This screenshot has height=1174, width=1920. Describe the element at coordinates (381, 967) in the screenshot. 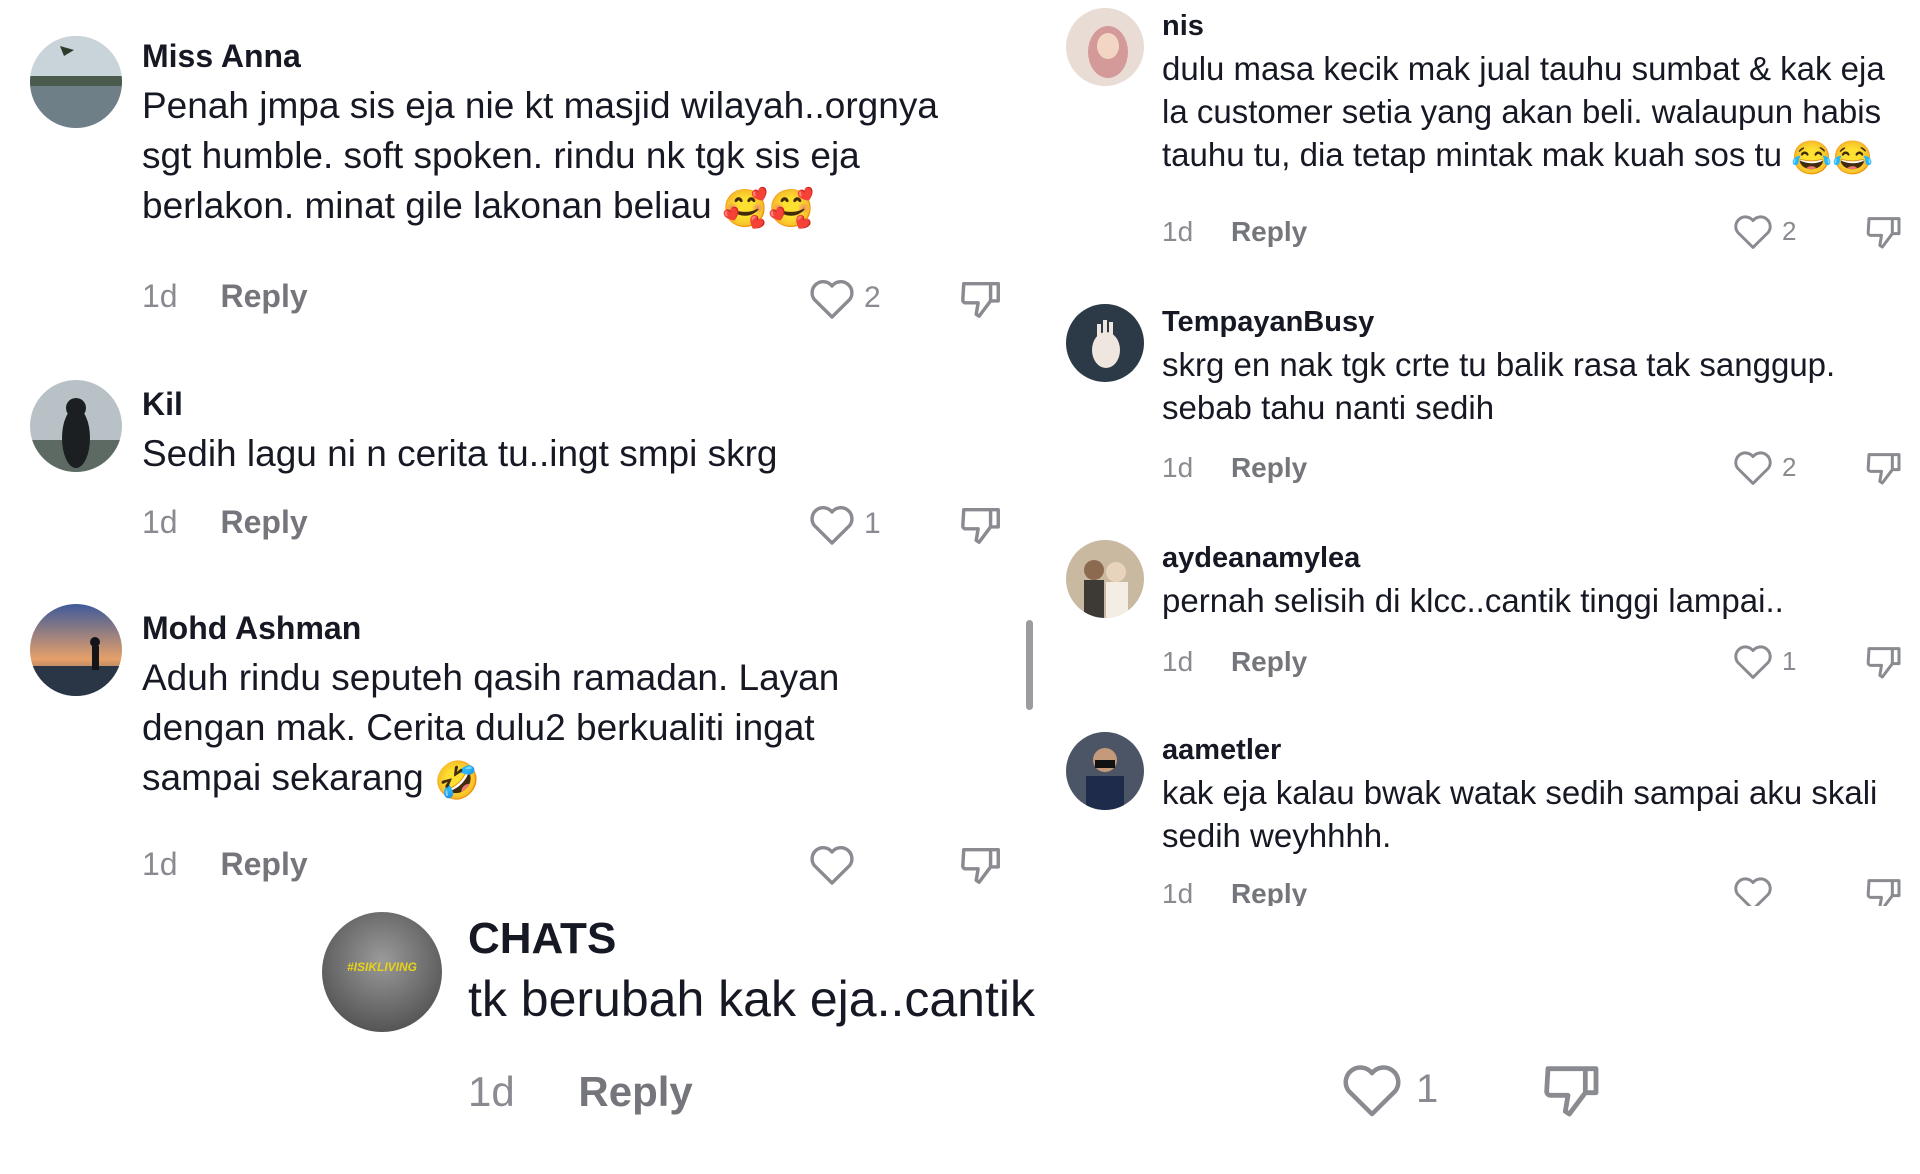

I see `avatar-text: #ISIKLIVING` at that location.